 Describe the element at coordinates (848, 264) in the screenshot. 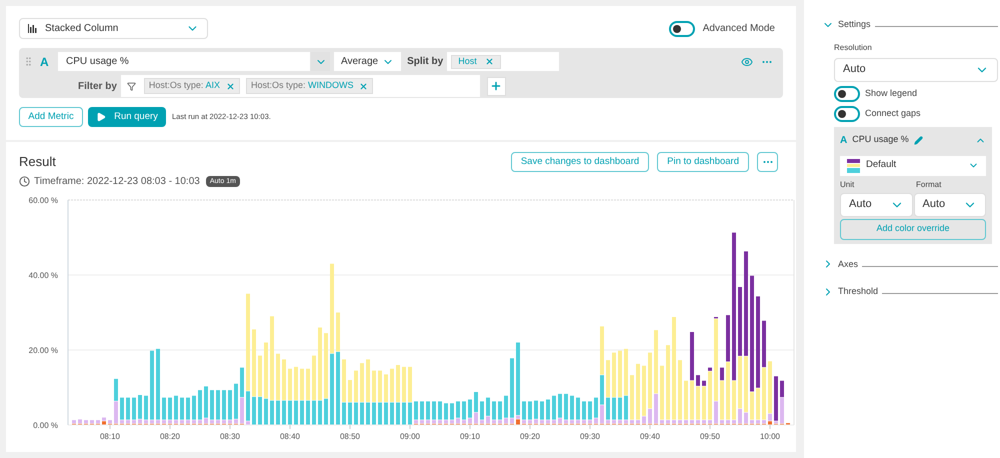

I see `section-title: Axes` at that location.